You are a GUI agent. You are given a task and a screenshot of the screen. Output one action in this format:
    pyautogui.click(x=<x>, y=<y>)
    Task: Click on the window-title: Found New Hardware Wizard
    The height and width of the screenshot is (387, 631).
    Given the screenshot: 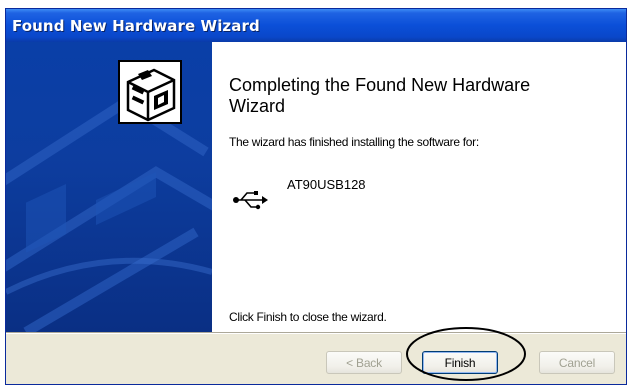 What is the action you would take?
    pyautogui.click(x=136, y=26)
    